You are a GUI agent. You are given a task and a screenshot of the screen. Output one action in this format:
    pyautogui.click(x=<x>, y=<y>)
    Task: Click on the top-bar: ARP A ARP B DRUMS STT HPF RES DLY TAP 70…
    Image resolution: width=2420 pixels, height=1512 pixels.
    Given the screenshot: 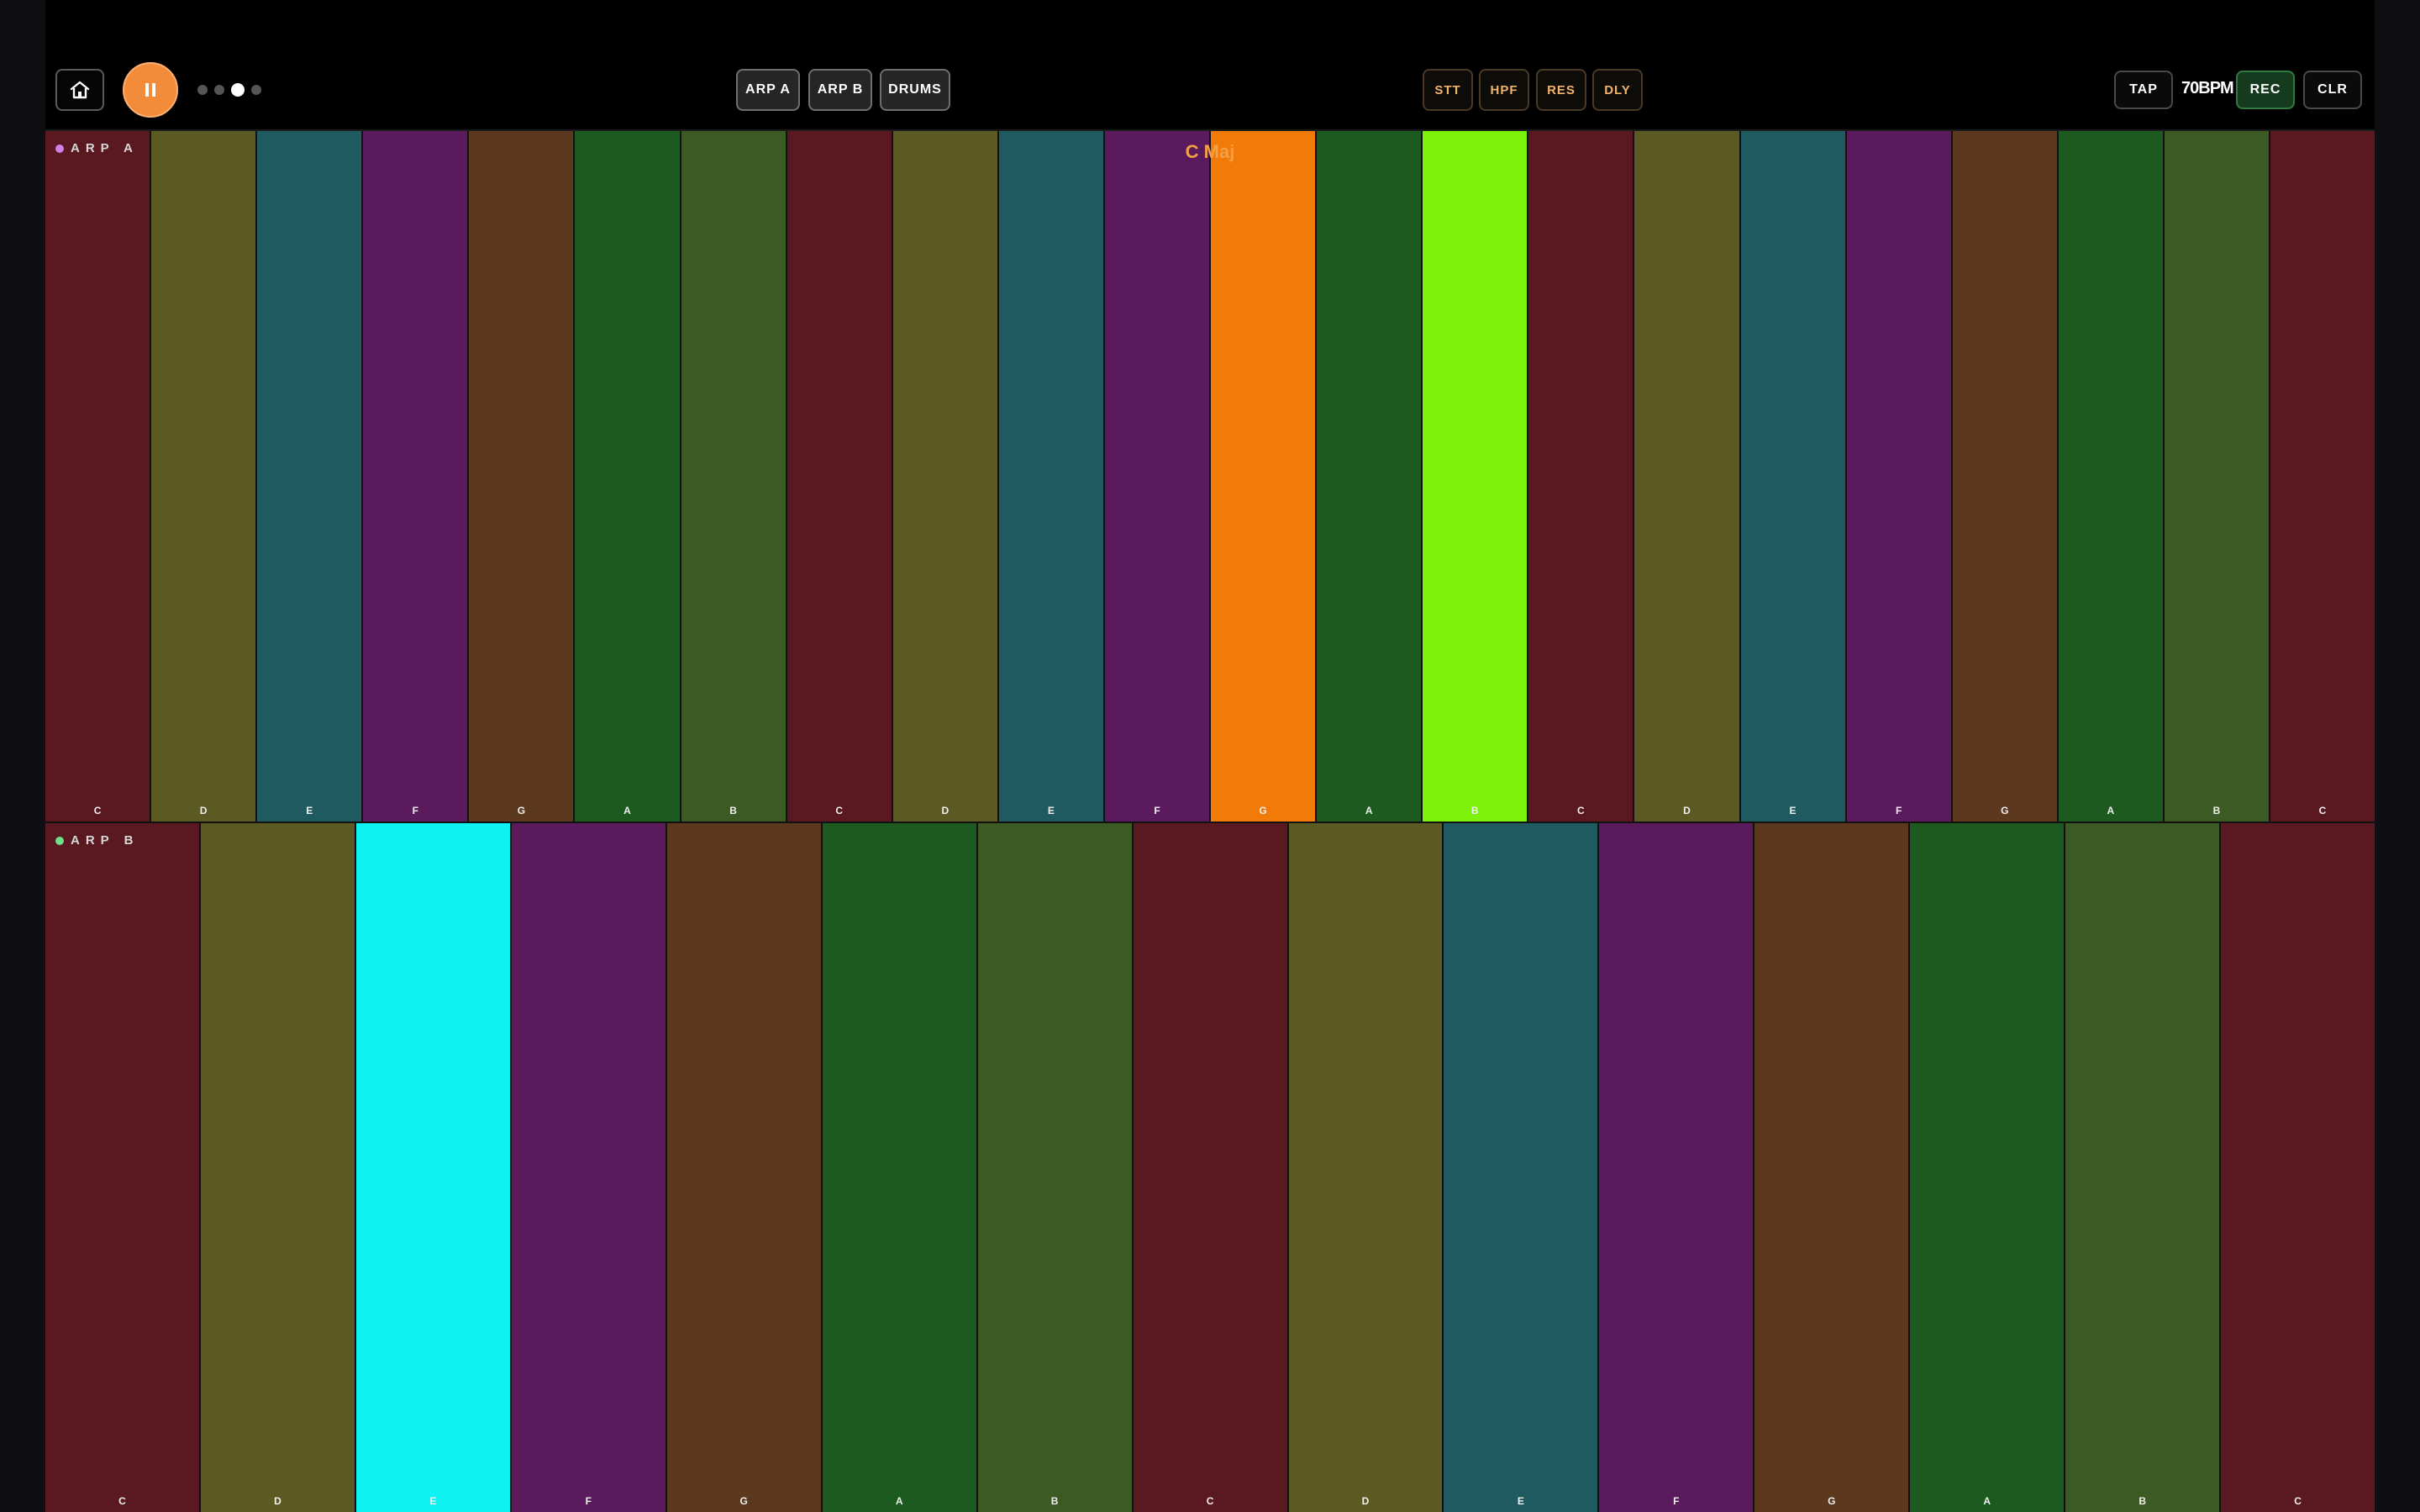 What is the action you would take?
    pyautogui.click(x=1210, y=65)
    